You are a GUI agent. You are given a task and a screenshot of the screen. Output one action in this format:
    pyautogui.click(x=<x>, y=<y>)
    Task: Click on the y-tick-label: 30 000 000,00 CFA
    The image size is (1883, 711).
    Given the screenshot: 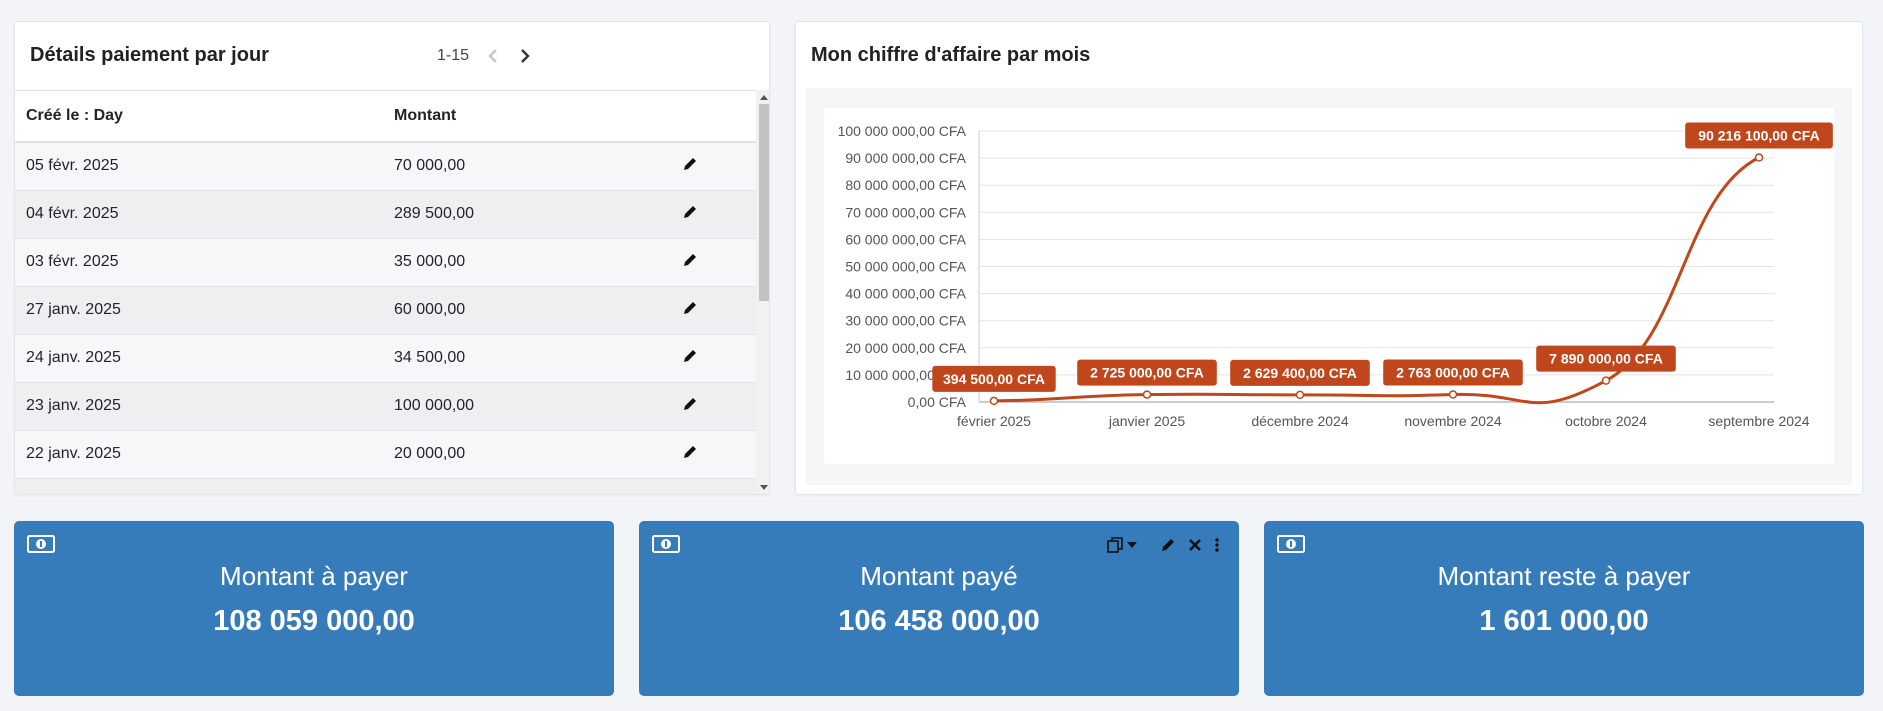 What is the action you would take?
    pyautogui.click(x=905, y=321)
    